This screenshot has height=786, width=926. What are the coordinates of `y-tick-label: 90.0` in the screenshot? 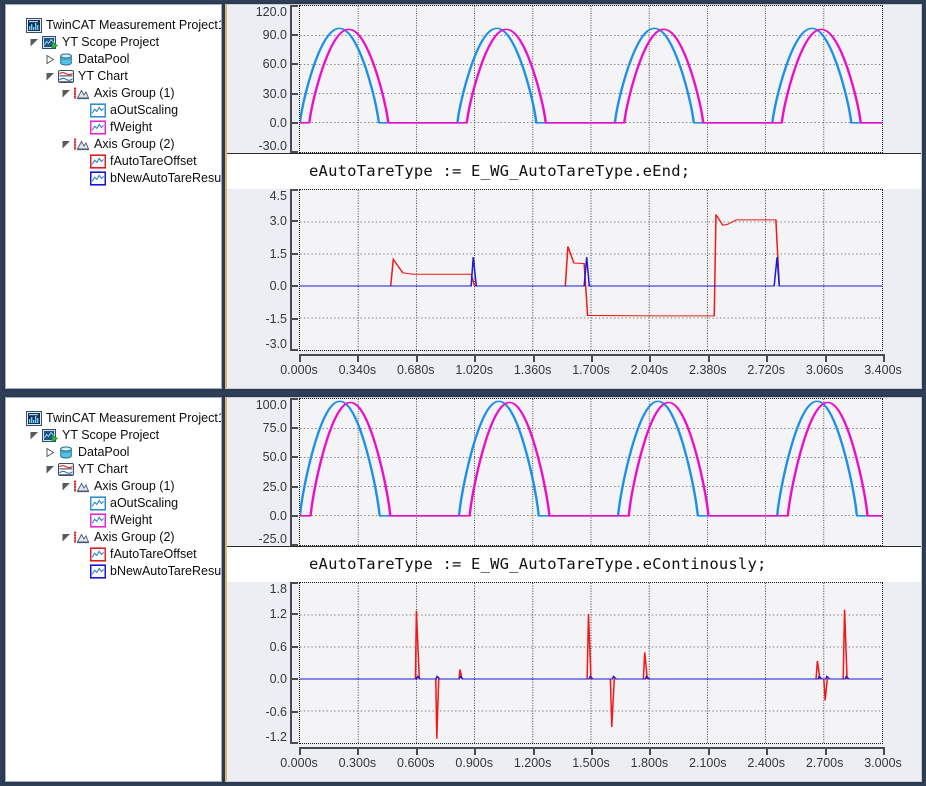 It's located at (274, 34).